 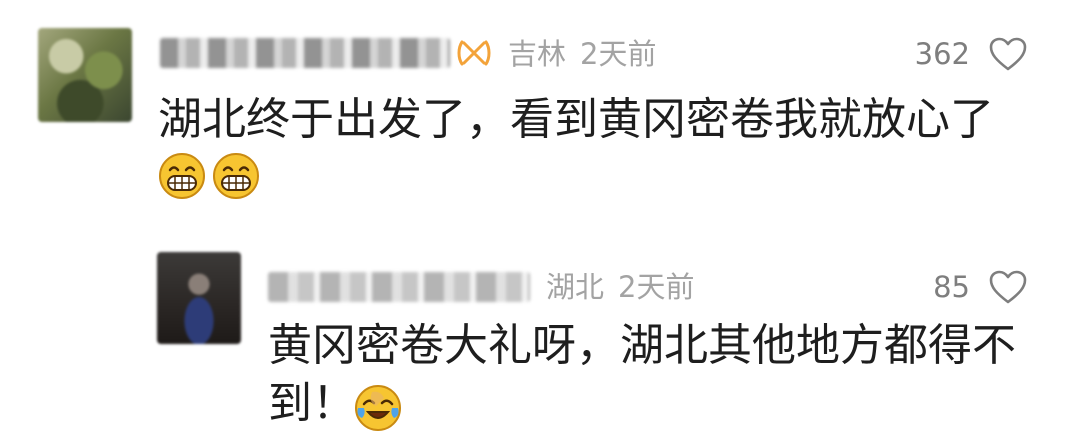 I want to click on comment-text: 湖北终于出发了，看到黄冈密卷我就放心了, so click(x=576, y=119).